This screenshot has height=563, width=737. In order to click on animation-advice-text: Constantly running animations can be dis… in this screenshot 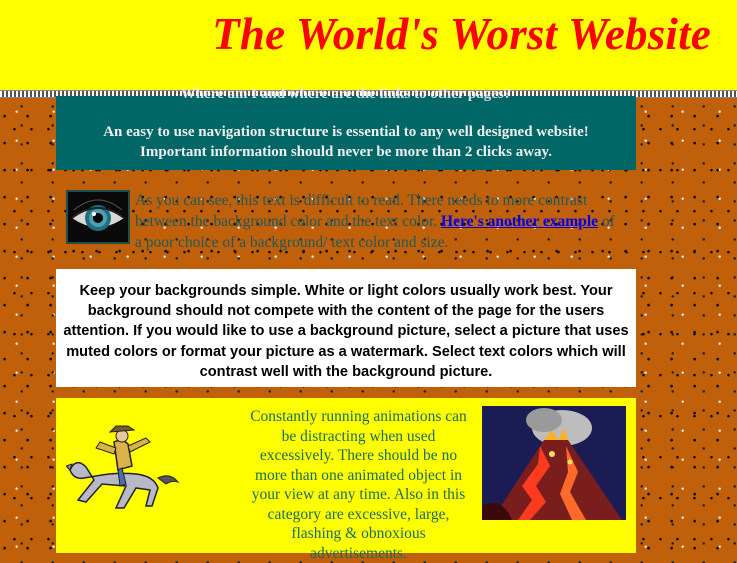, I will do `click(358, 485)`.